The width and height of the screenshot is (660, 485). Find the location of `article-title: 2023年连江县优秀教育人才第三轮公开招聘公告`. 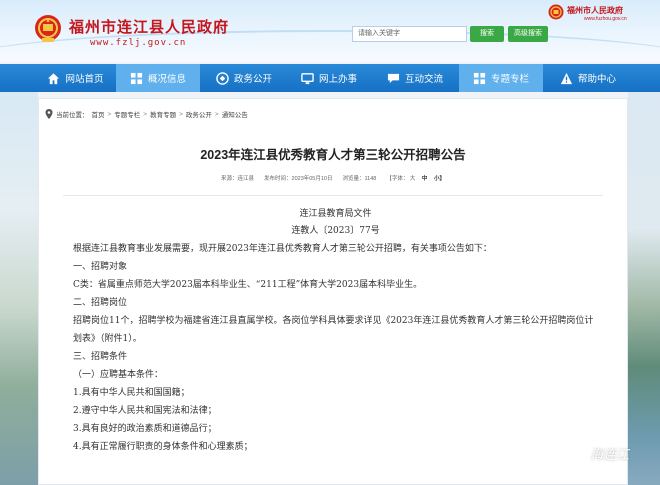

article-title: 2023年连江县优秀教育人才第三轮公开招聘公告 is located at coordinates (333, 155).